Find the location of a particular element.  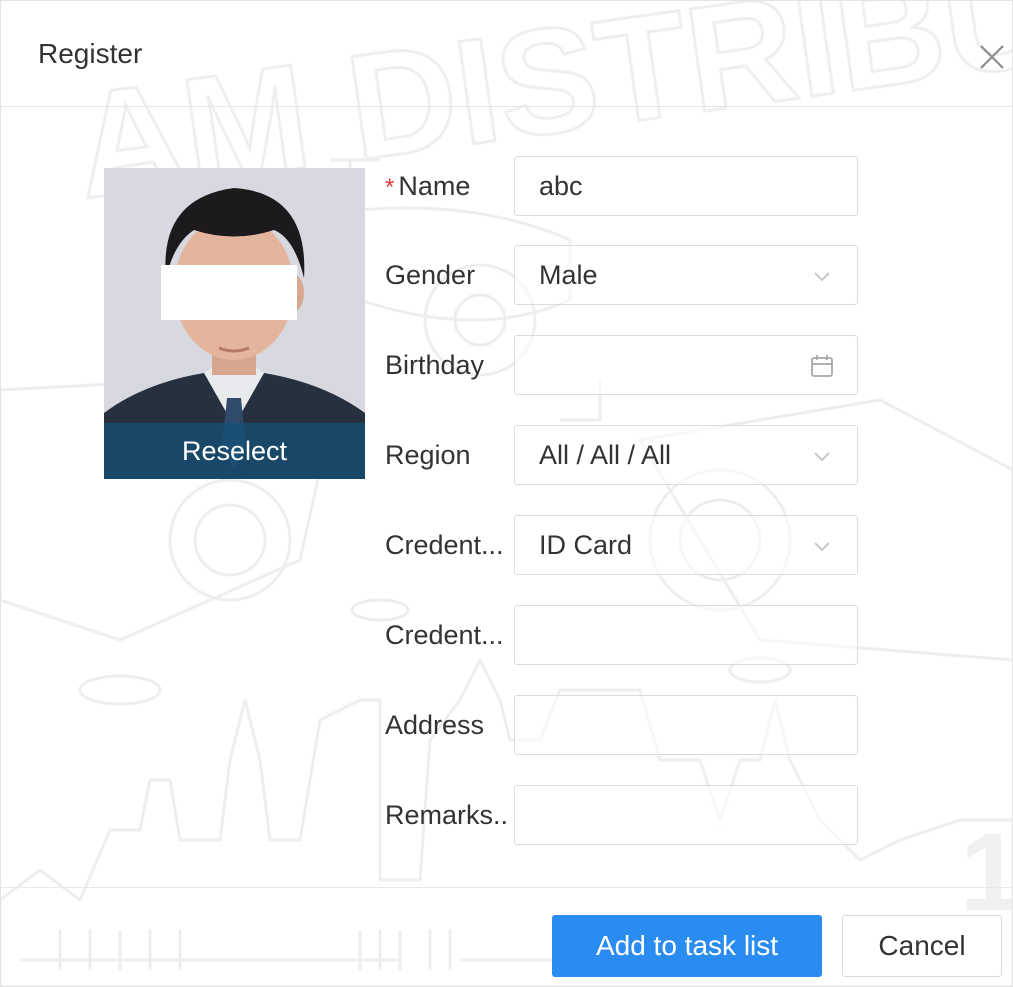

face-photo: Reselect is located at coordinates (234, 323).